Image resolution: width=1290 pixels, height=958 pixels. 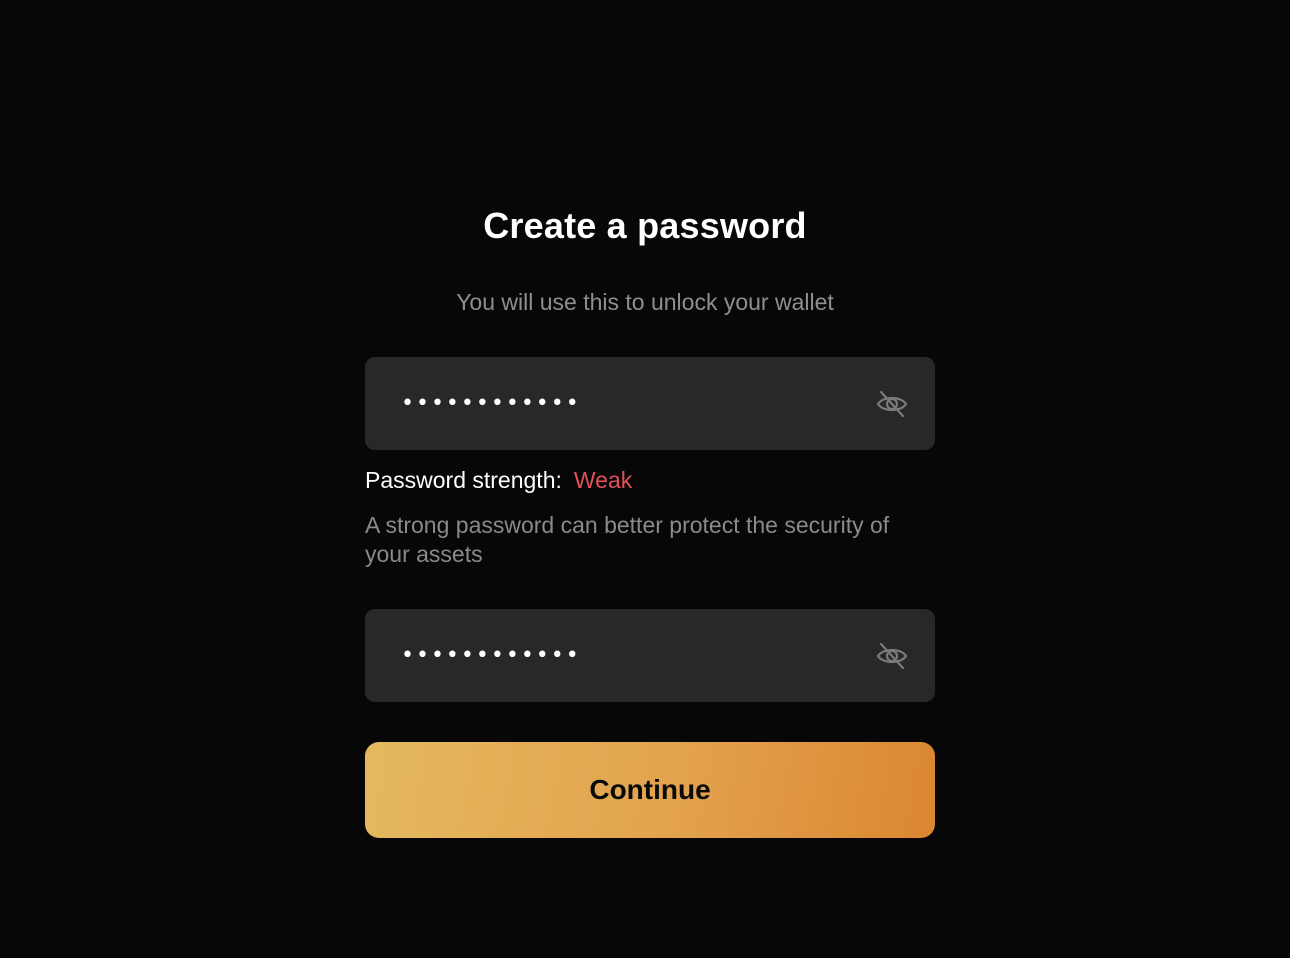 I want to click on password-strength: Password strength: Weak, so click(x=498, y=480).